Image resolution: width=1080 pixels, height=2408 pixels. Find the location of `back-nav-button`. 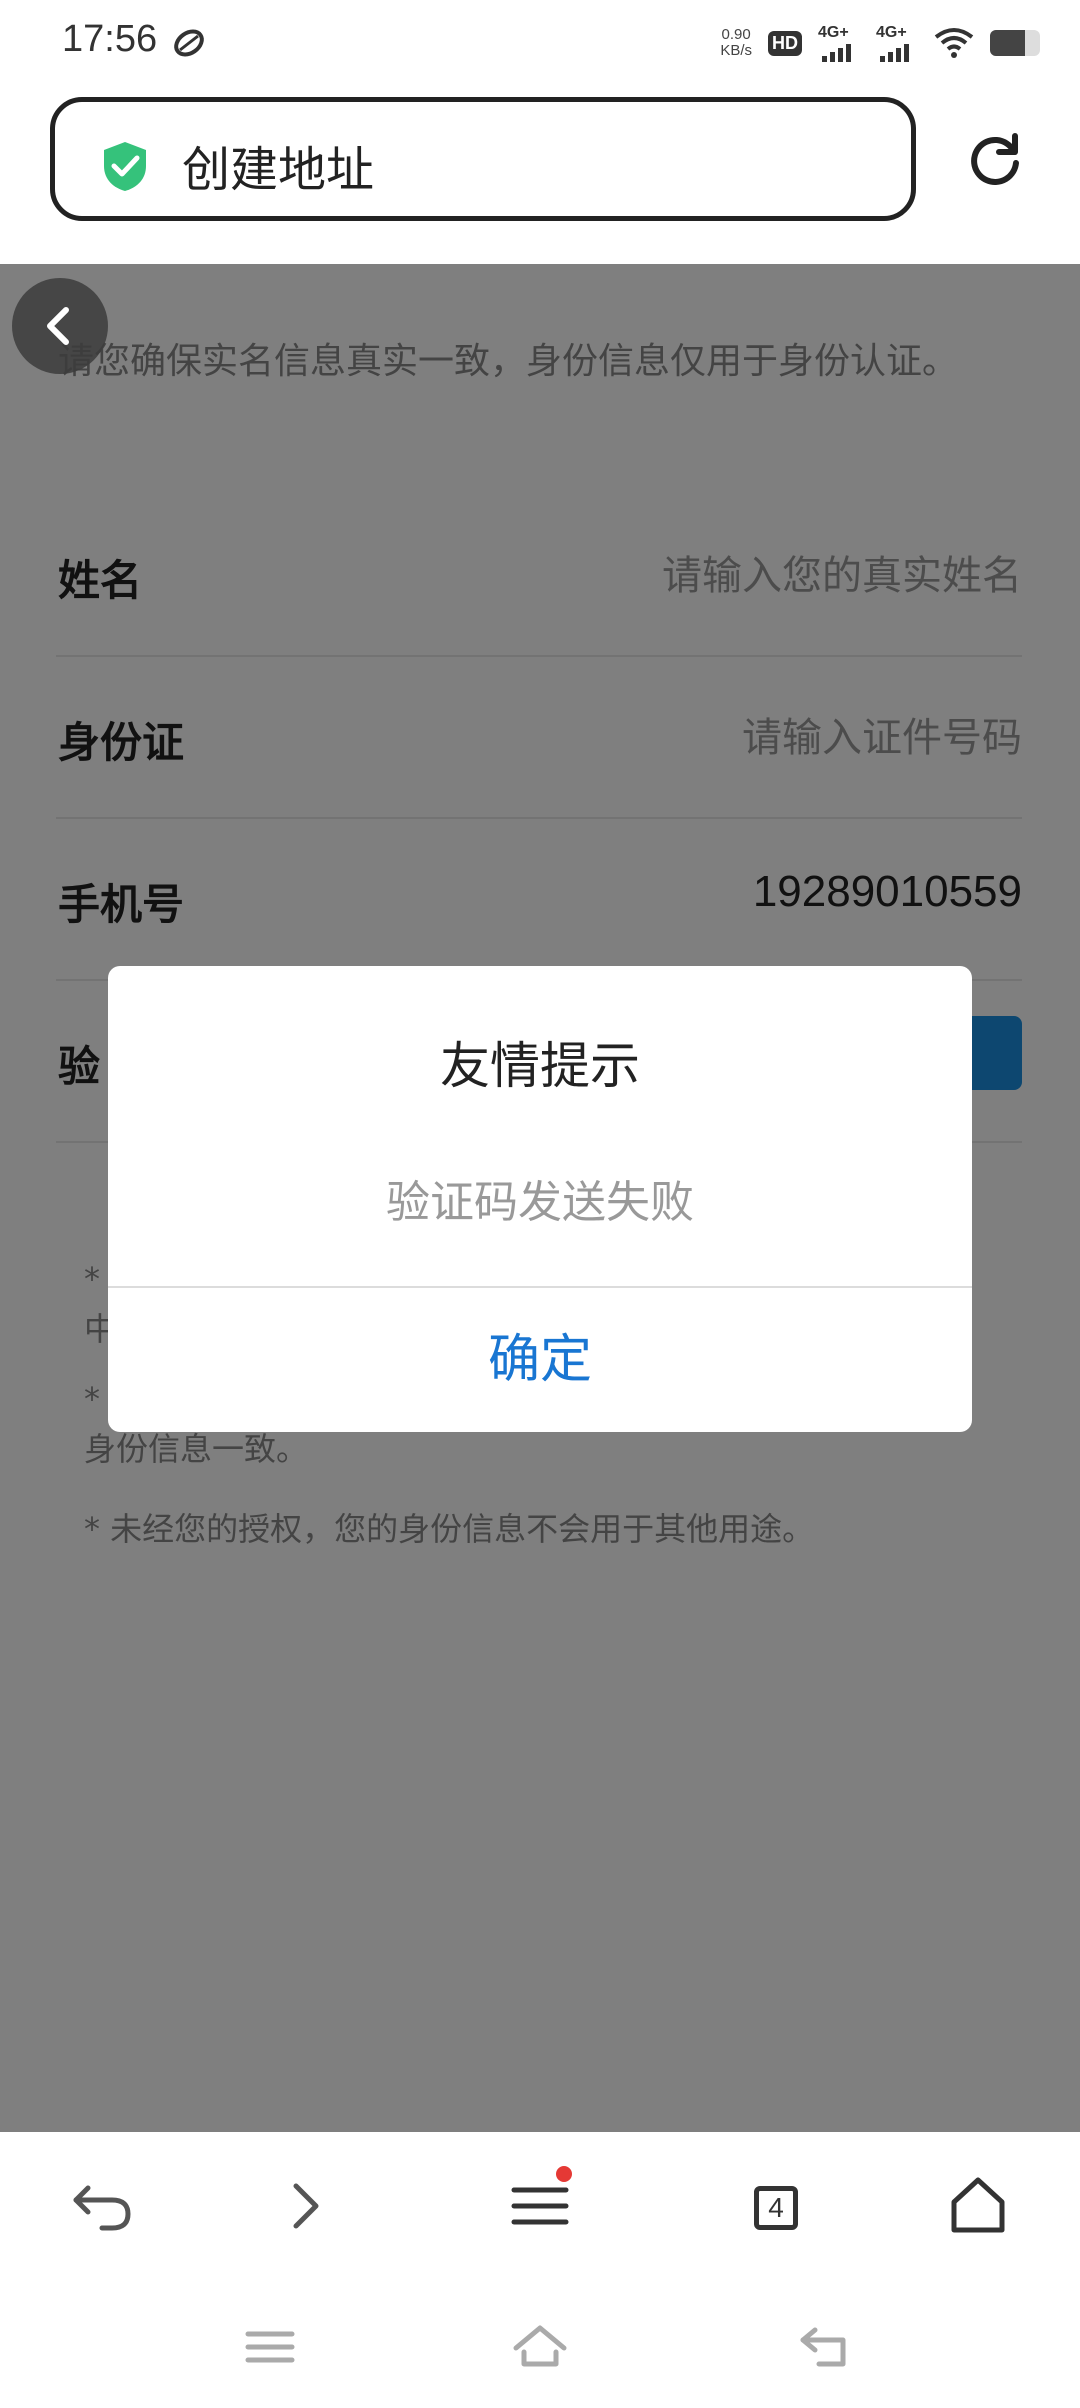

back-nav-button is located at coordinates (102, 2206).